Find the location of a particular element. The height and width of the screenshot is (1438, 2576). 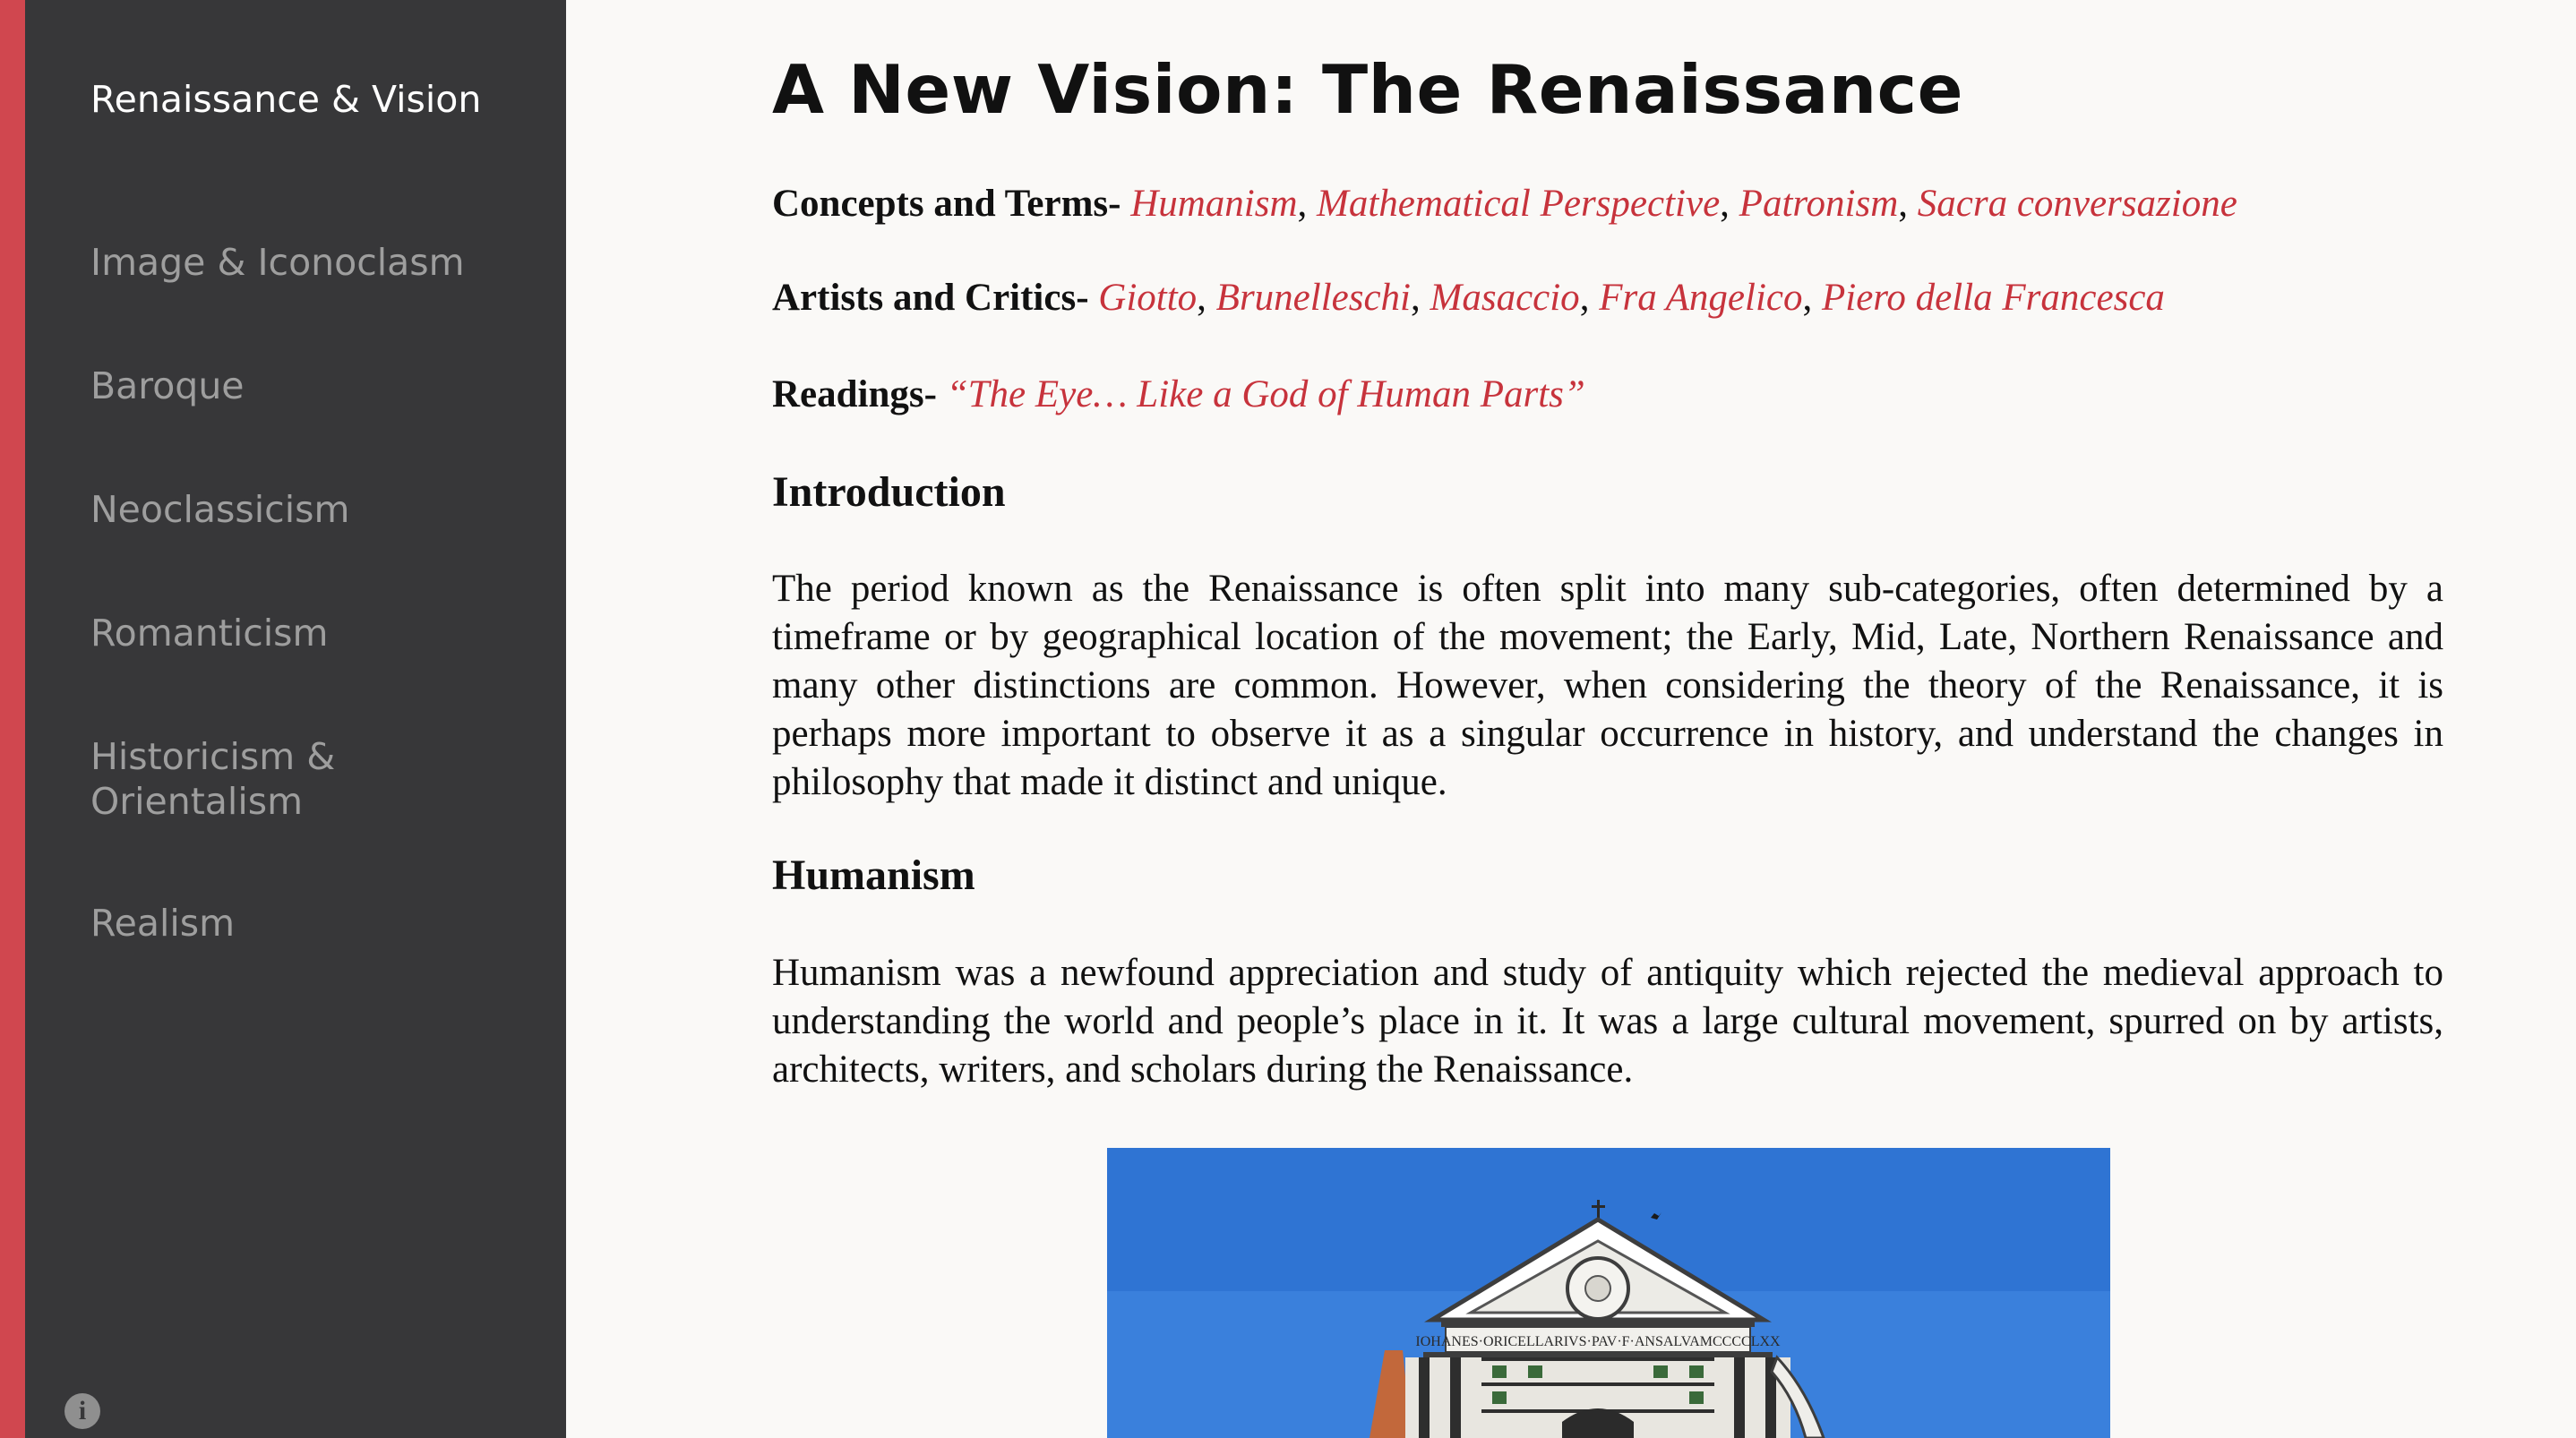

sidebar-item-romanticism: Romanticism is located at coordinates (209, 633).